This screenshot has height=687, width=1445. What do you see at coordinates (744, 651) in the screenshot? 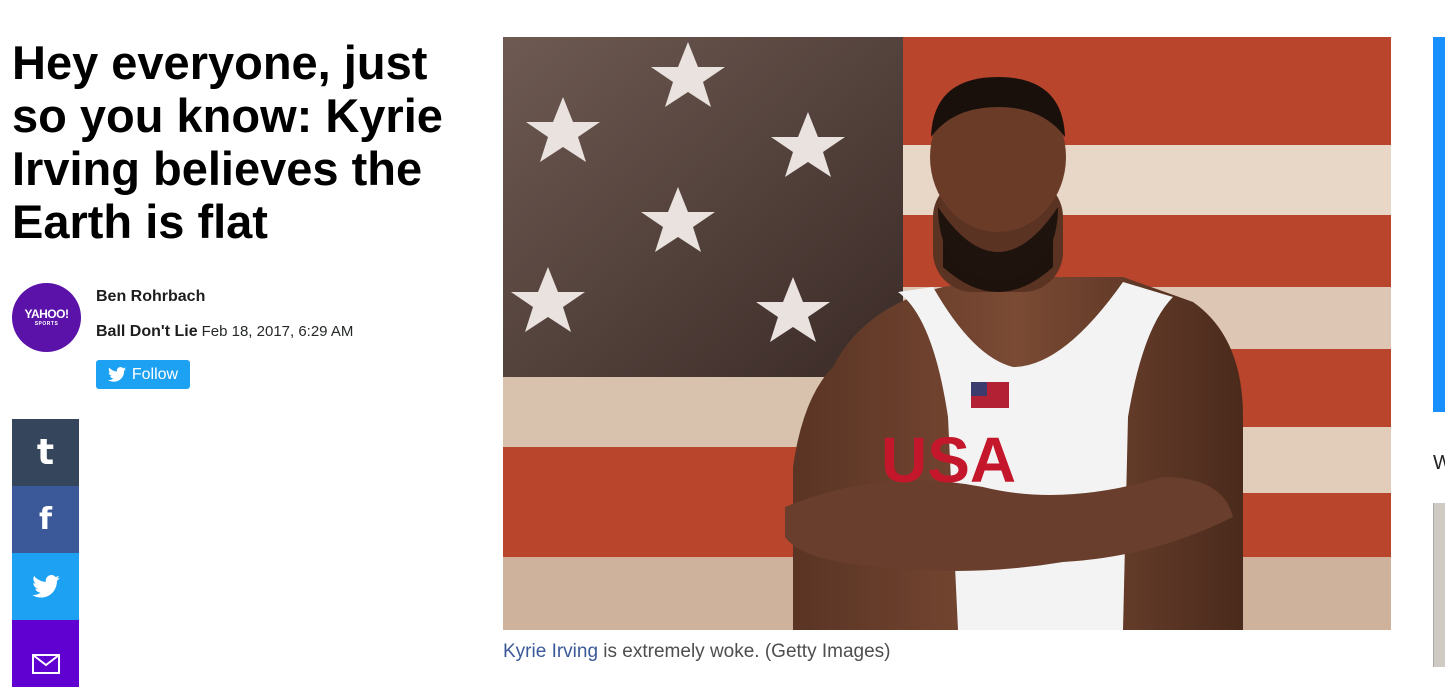
I see `caption-text: is extremely woke. (Getty Images)` at bounding box center [744, 651].